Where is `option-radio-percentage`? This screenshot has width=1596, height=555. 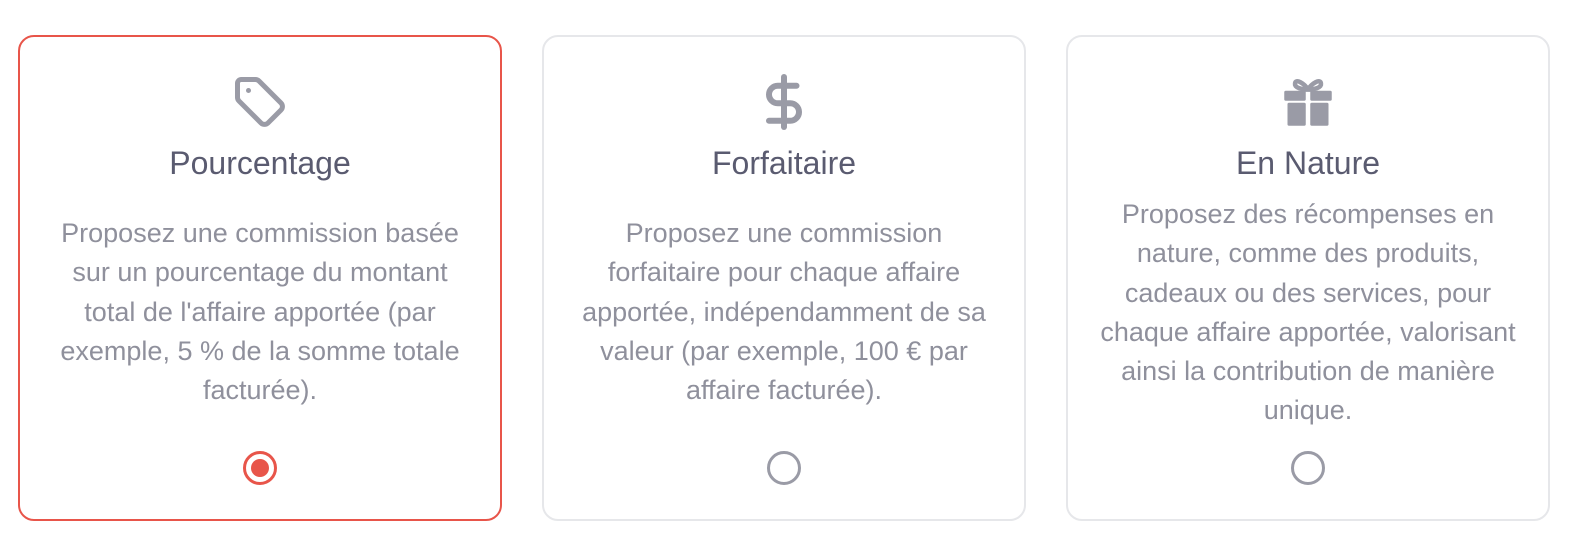 option-radio-percentage is located at coordinates (260, 468).